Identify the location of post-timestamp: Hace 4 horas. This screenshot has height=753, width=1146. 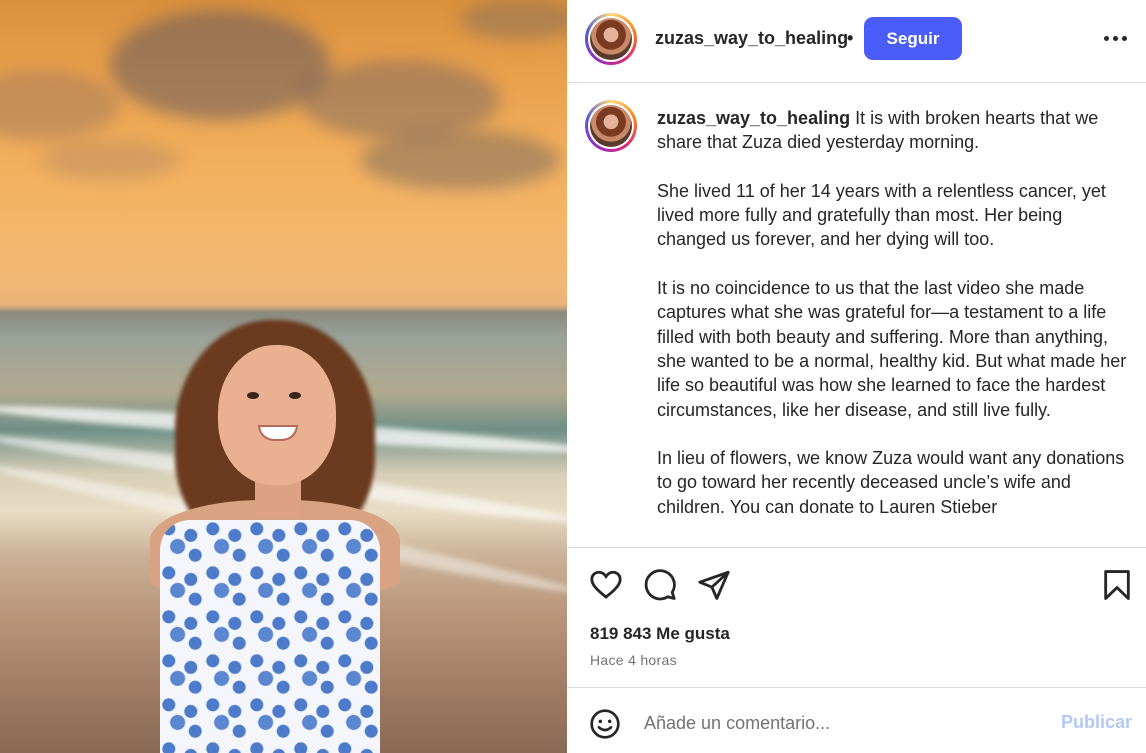
(633, 660).